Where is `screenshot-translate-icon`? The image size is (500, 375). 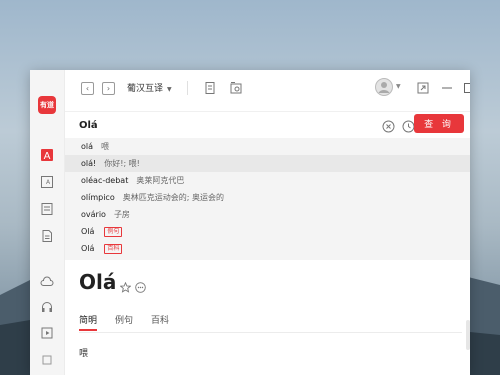
screenshot-translate-icon is located at coordinates (236, 87).